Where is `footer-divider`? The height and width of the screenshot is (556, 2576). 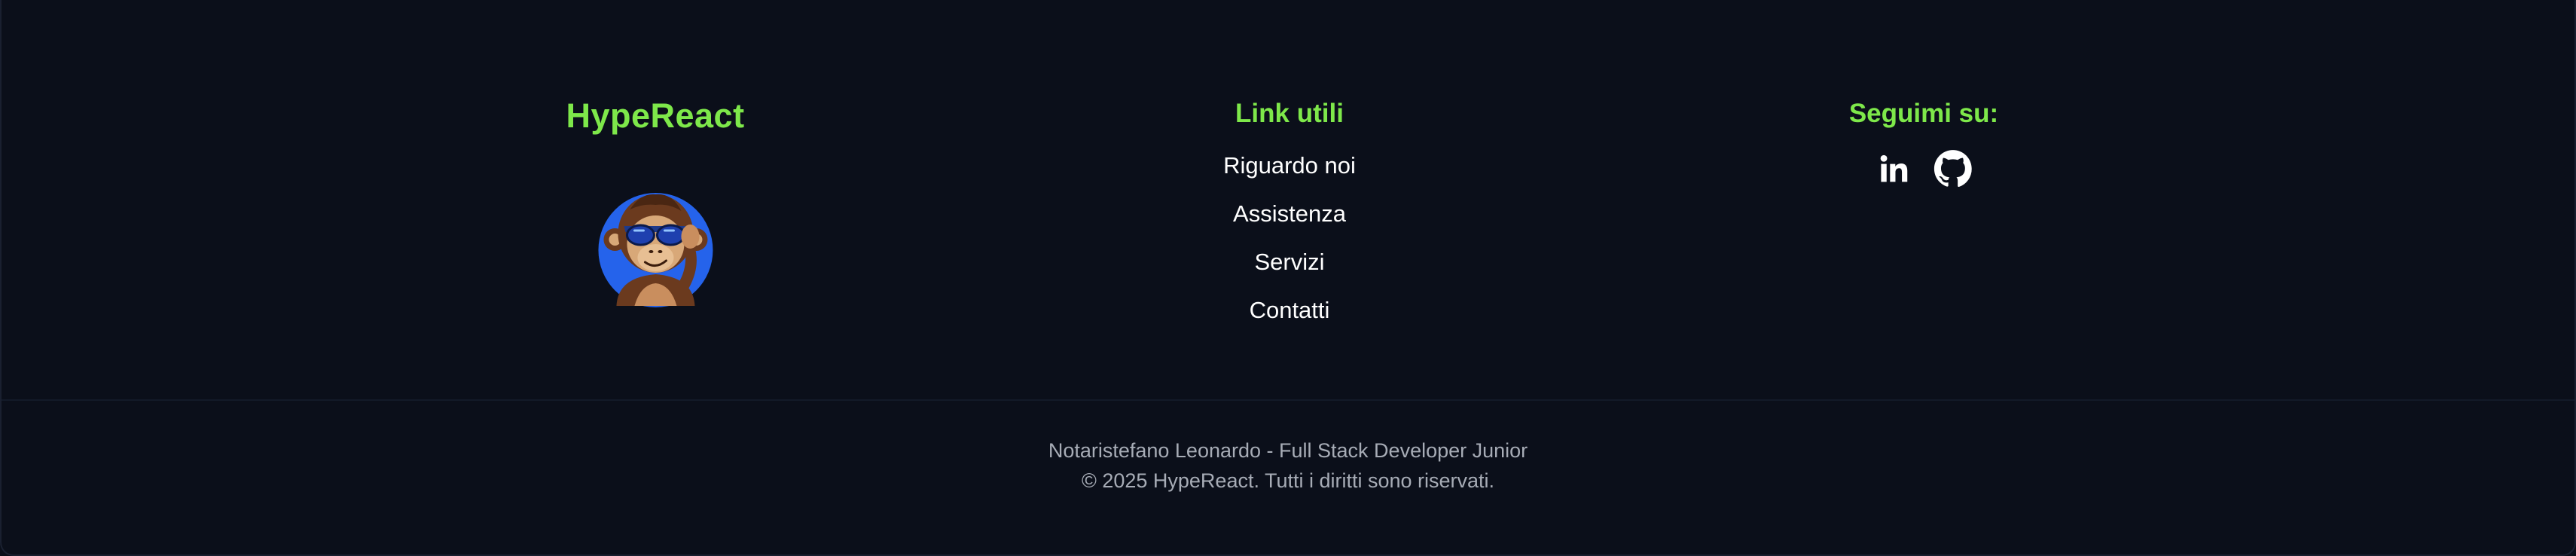
footer-divider is located at coordinates (1288, 400).